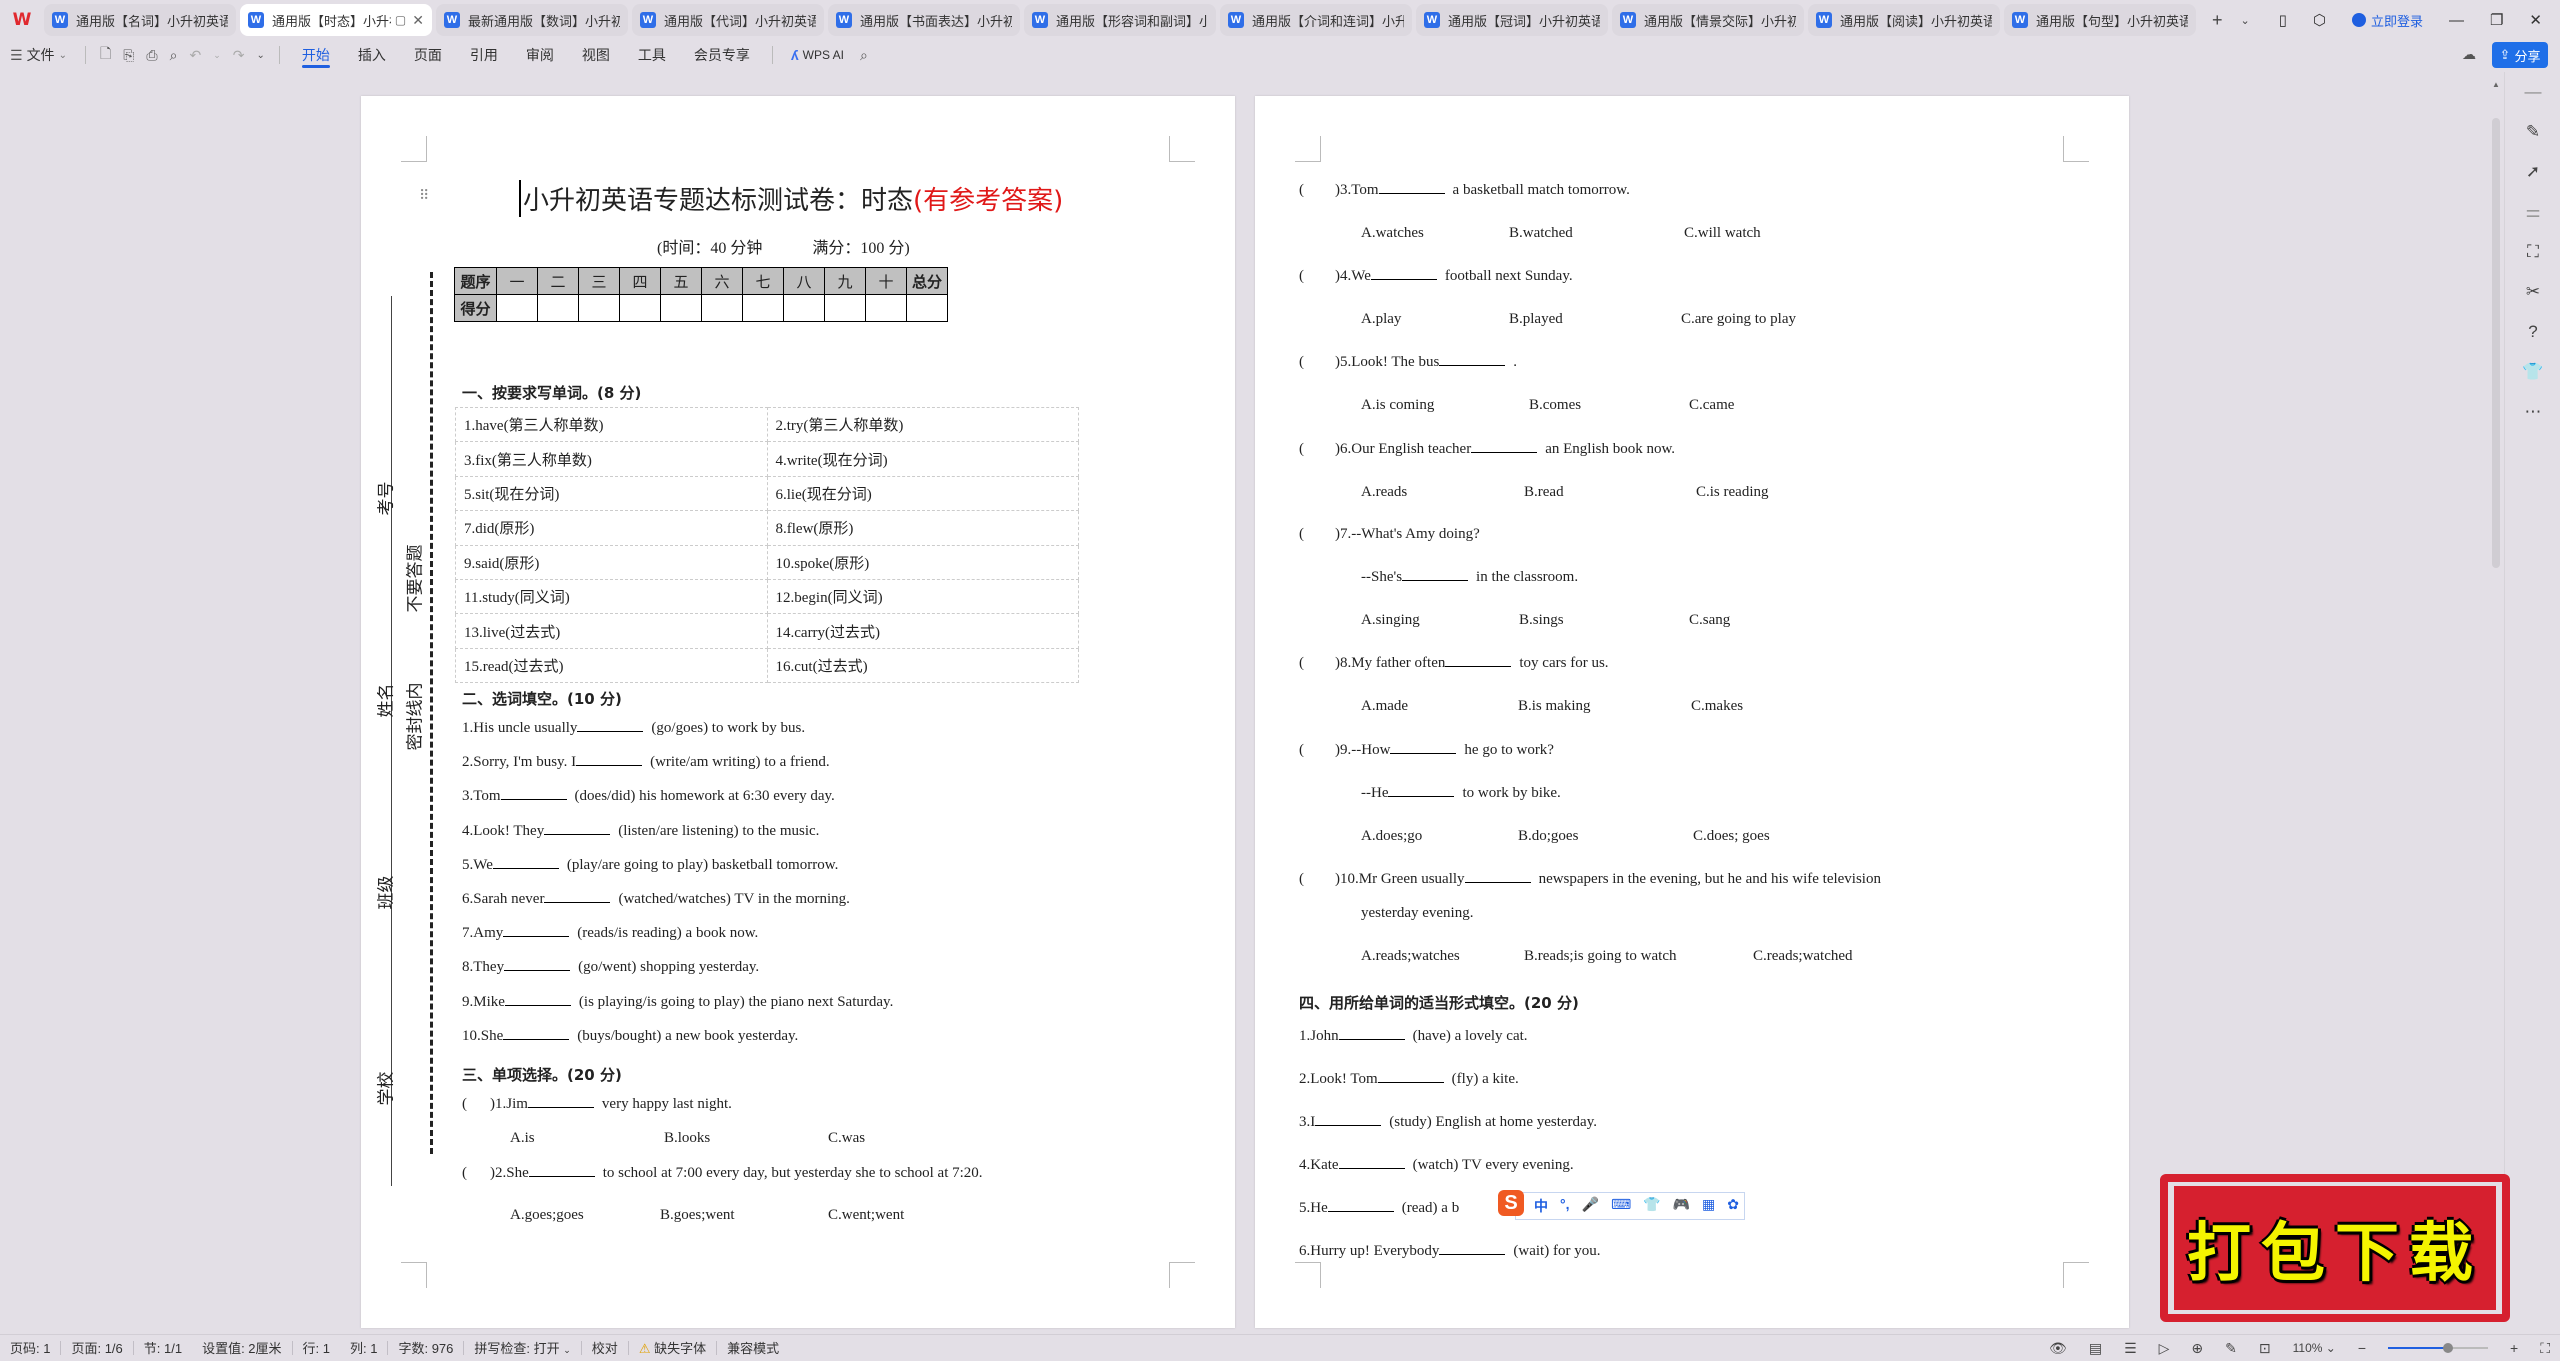  What do you see at coordinates (105, 55) in the screenshot?
I see `save-icon: 🗋` at bounding box center [105, 55].